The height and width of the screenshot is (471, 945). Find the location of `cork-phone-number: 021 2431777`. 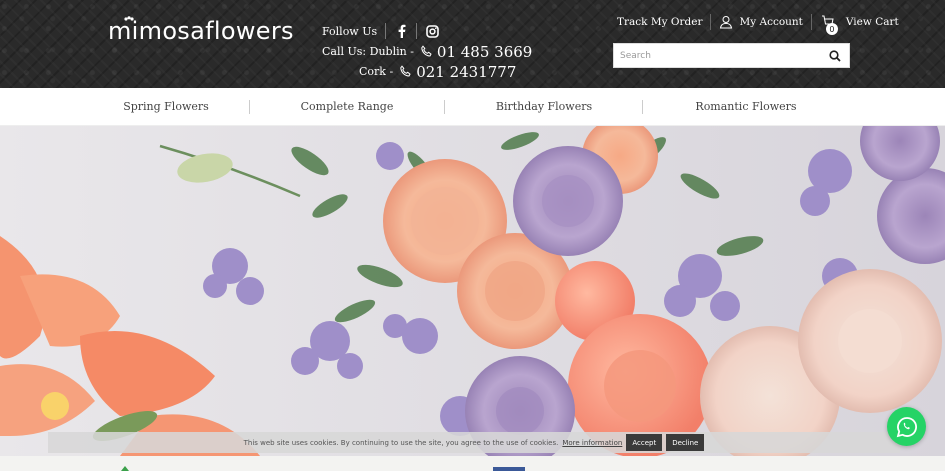

cork-phone-number: 021 2431777 is located at coordinates (466, 72).